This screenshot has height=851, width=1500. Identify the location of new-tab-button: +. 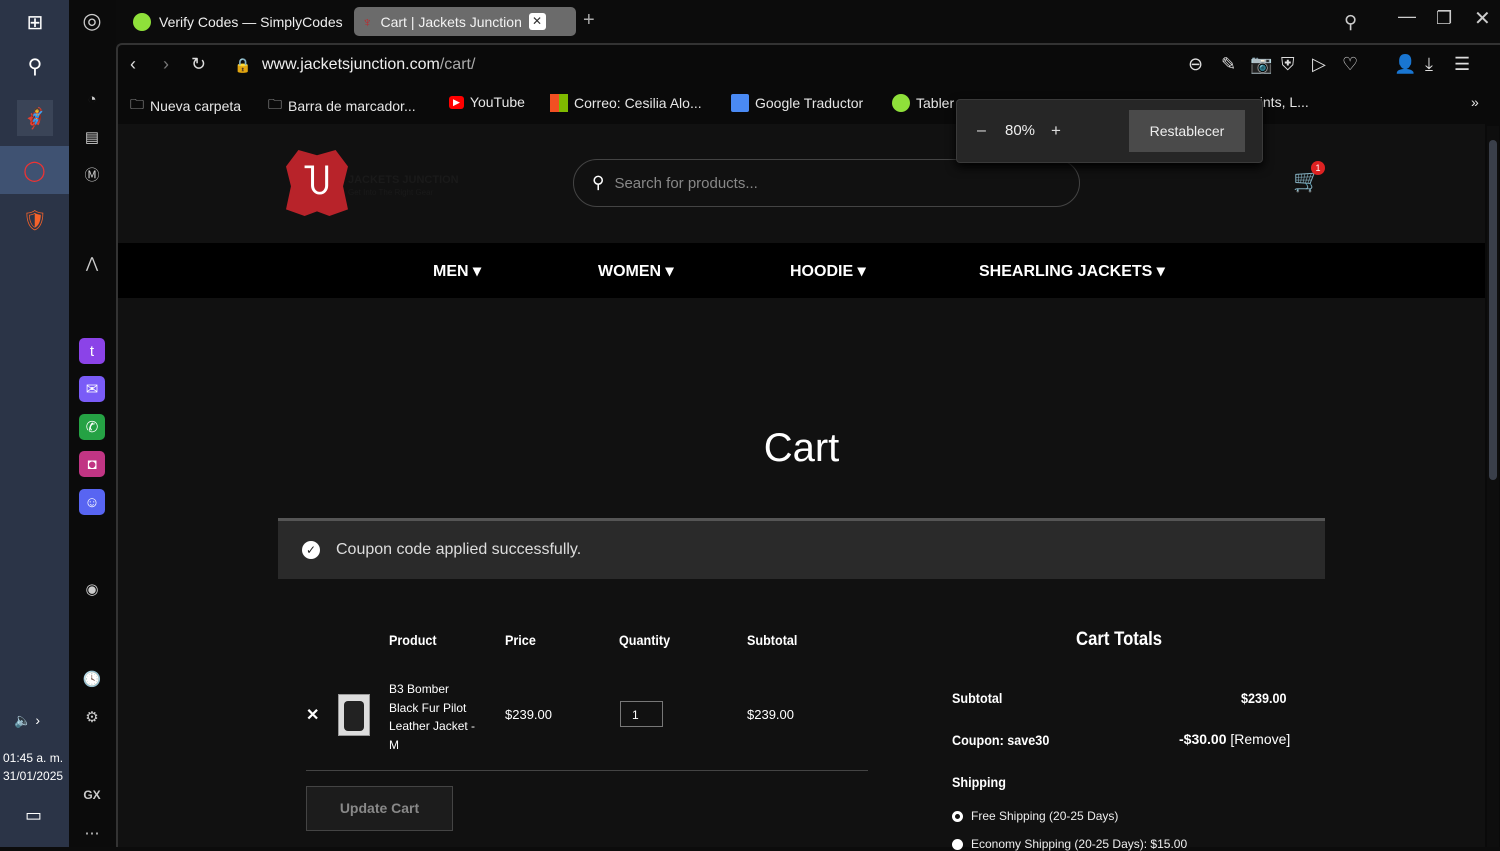
(589, 20).